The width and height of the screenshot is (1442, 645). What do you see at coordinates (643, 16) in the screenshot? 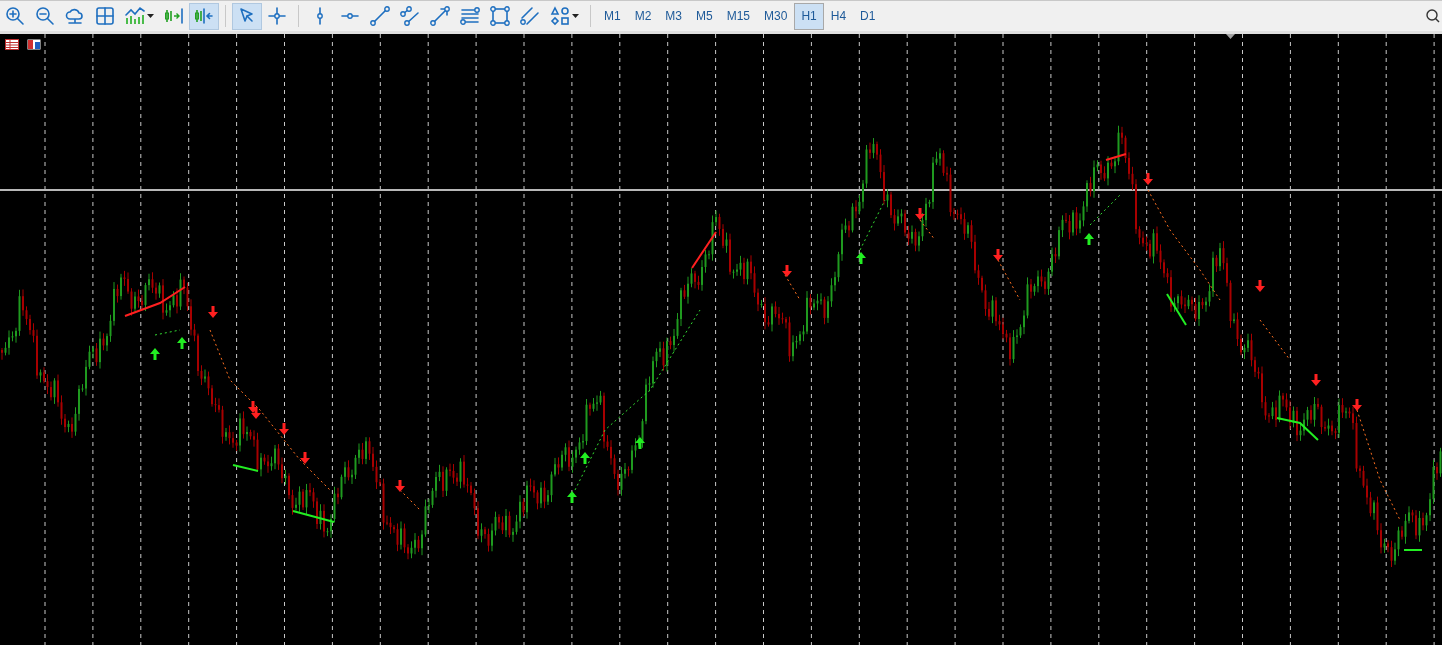
I see `timeframe-button: M2` at bounding box center [643, 16].